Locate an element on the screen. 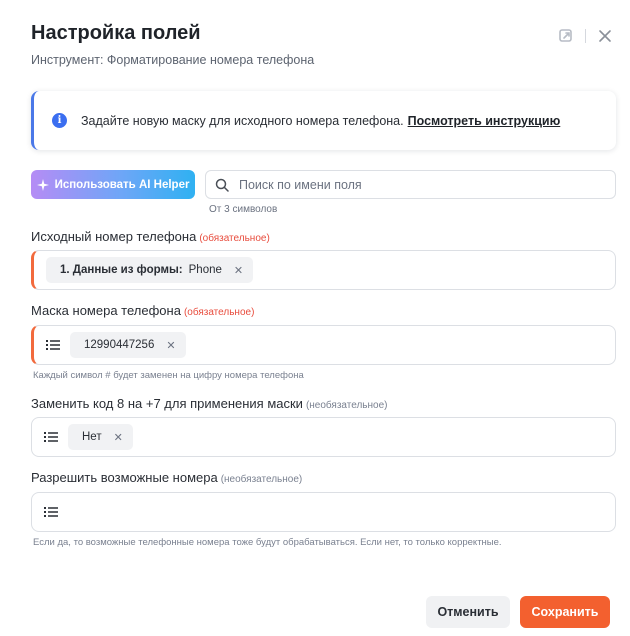 The height and width of the screenshot is (636, 630). instruction-link: Посмотреть инструкцию is located at coordinates (484, 121).